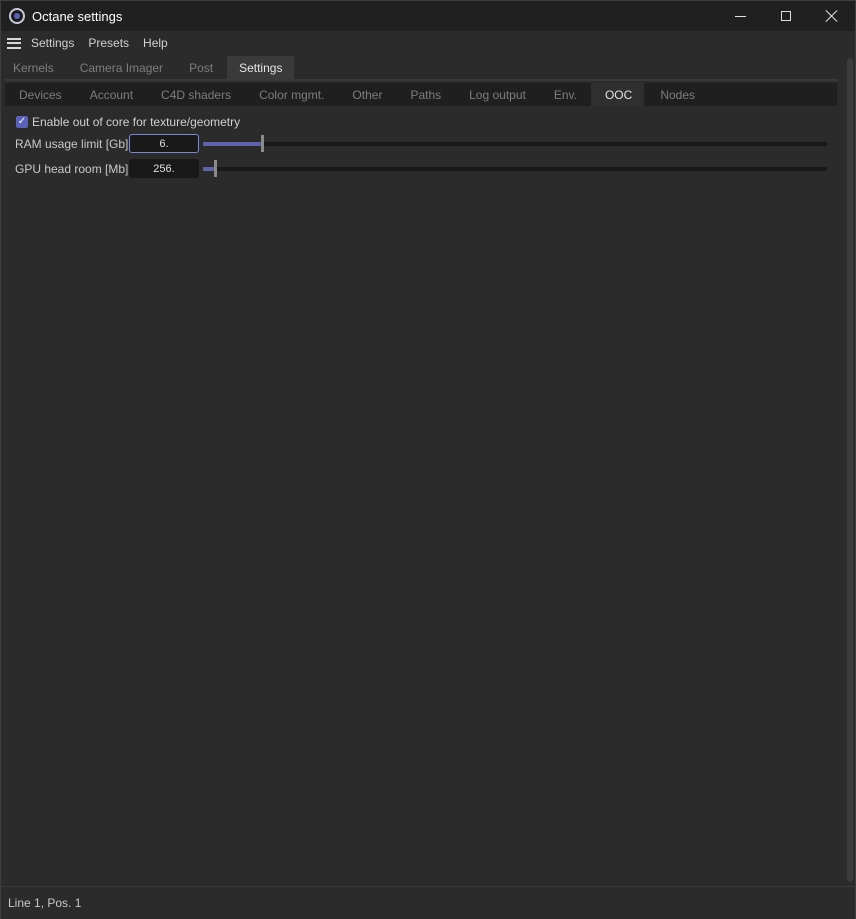  What do you see at coordinates (617, 94) in the screenshot?
I see `subtab-ooc: OOC` at bounding box center [617, 94].